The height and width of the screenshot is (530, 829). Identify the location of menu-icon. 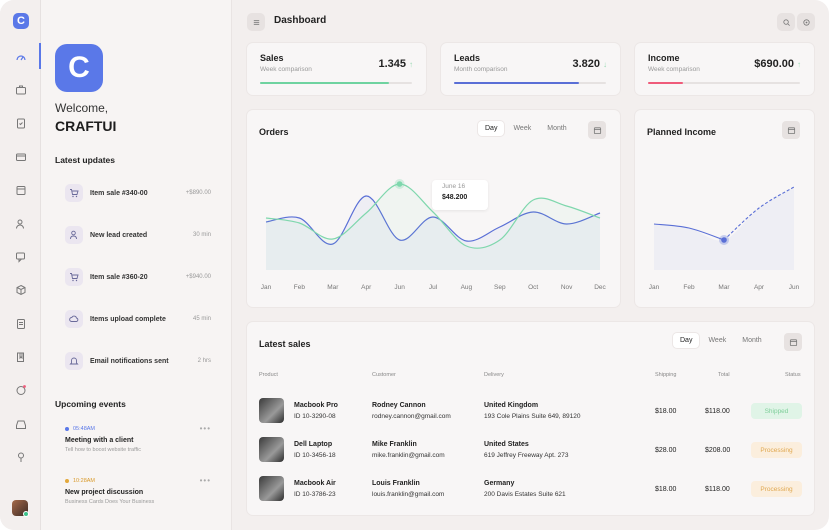
(256, 22).